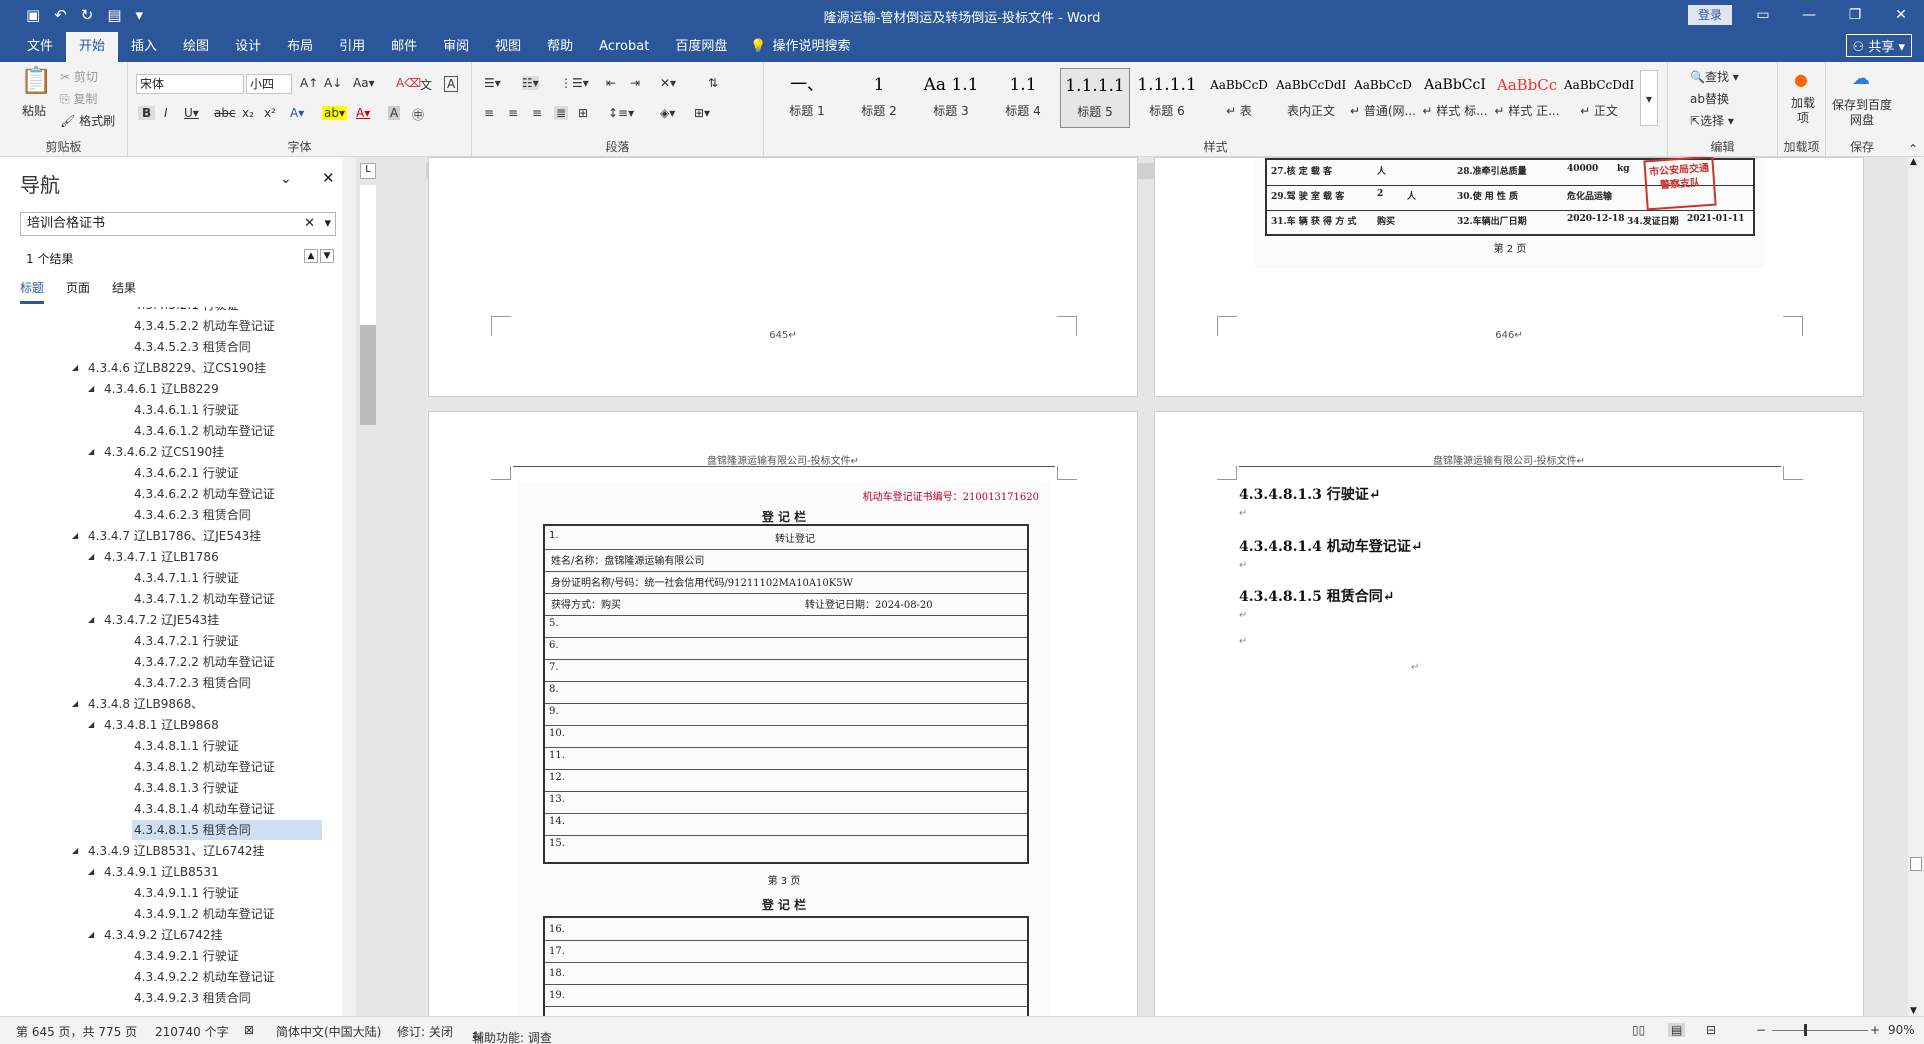  What do you see at coordinates (137, 704) in the screenshot?
I see `nav-heading-item: ◢ 4.3.4.8 辽LB9868、` at bounding box center [137, 704].